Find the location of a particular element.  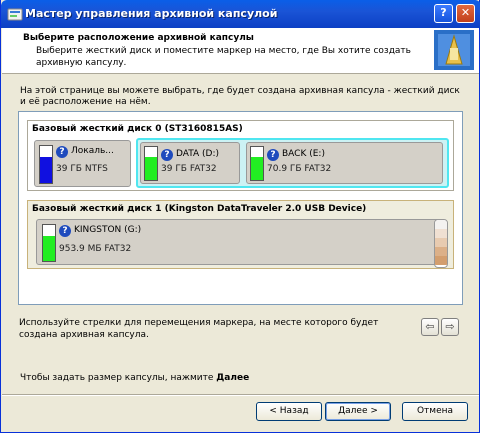

partition-size: 70.9 ГБ FAT32 is located at coordinates (299, 169).